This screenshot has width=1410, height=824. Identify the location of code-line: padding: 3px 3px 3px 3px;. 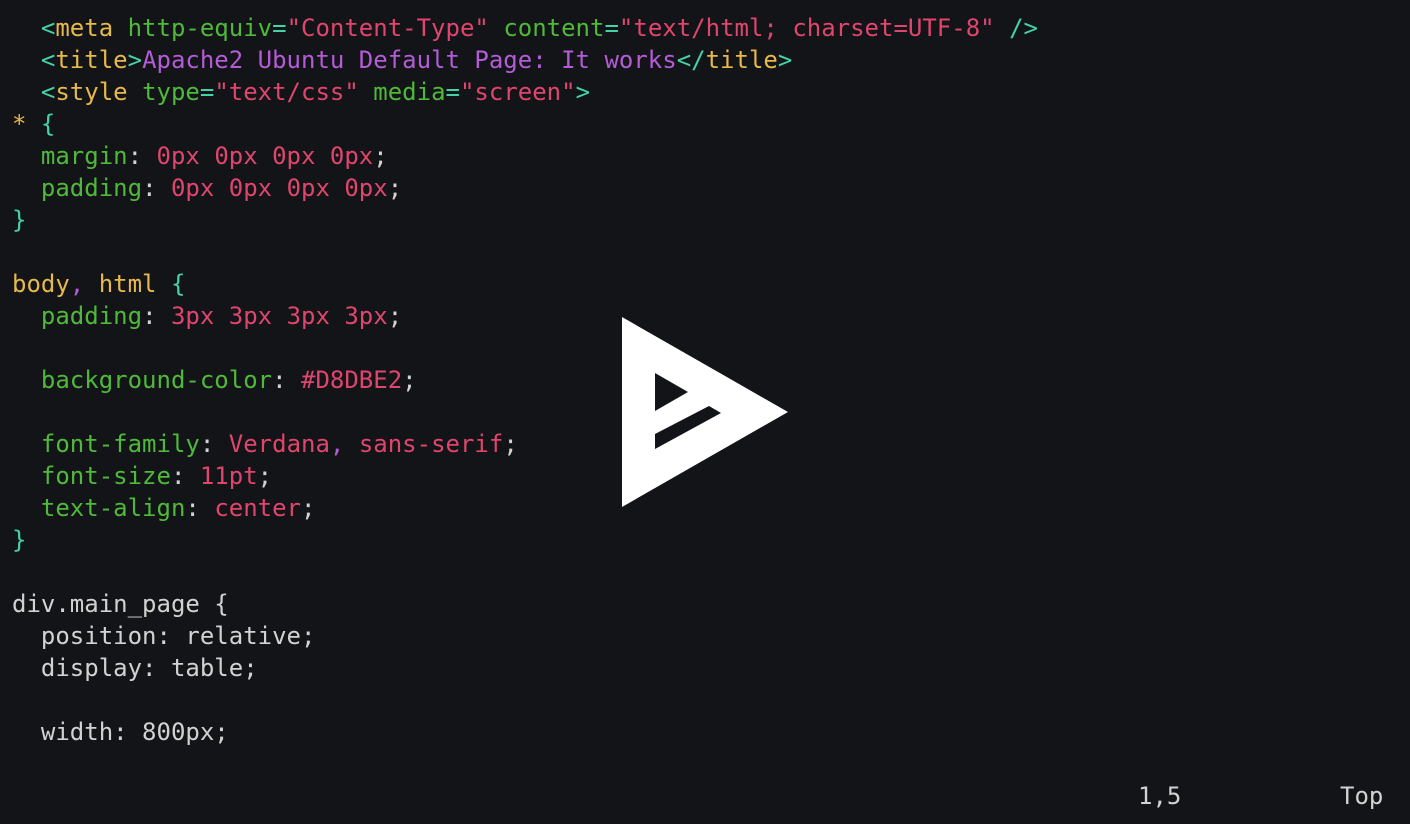
(525, 316).